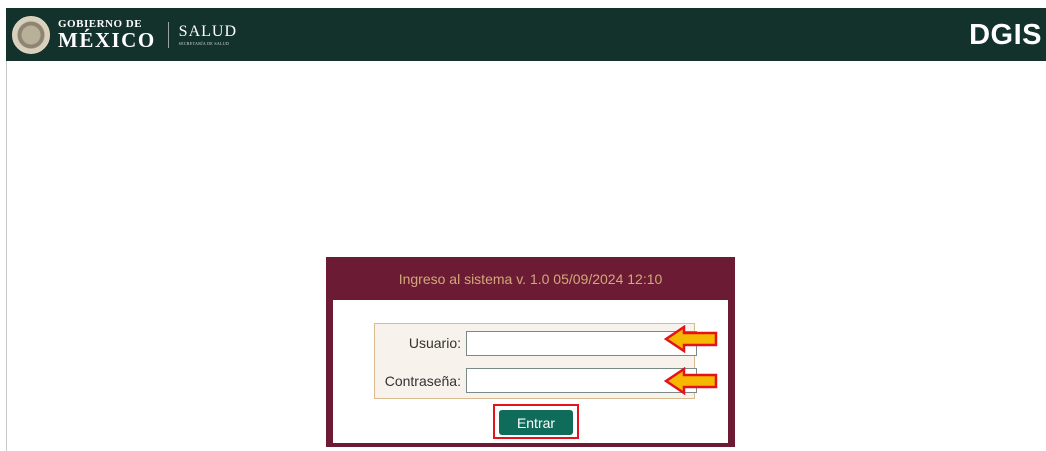 This screenshot has height=451, width=1046. Describe the element at coordinates (31, 34) in the screenshot. I see `national-seal-icon` at that location.